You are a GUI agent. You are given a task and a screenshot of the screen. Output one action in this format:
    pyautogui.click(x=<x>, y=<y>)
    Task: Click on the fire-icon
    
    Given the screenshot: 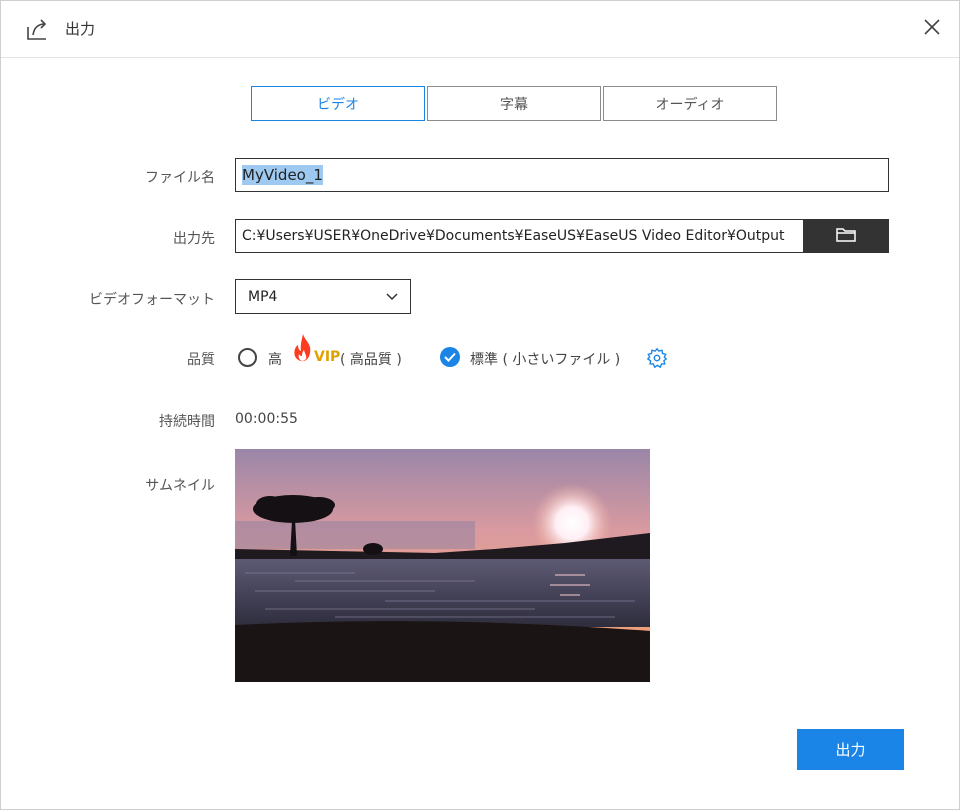 What is the action you would take?
    pyautogui.click(x=303, y=350)
    